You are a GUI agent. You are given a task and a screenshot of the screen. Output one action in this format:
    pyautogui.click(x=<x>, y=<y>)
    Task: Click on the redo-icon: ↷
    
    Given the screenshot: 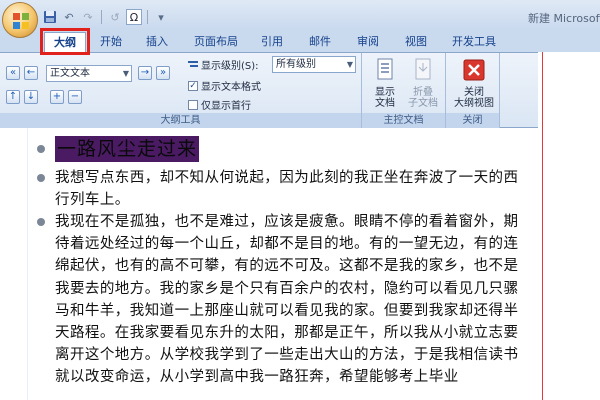 What is the action you would take?
    pyautogui.click(x=88, y=17)
    